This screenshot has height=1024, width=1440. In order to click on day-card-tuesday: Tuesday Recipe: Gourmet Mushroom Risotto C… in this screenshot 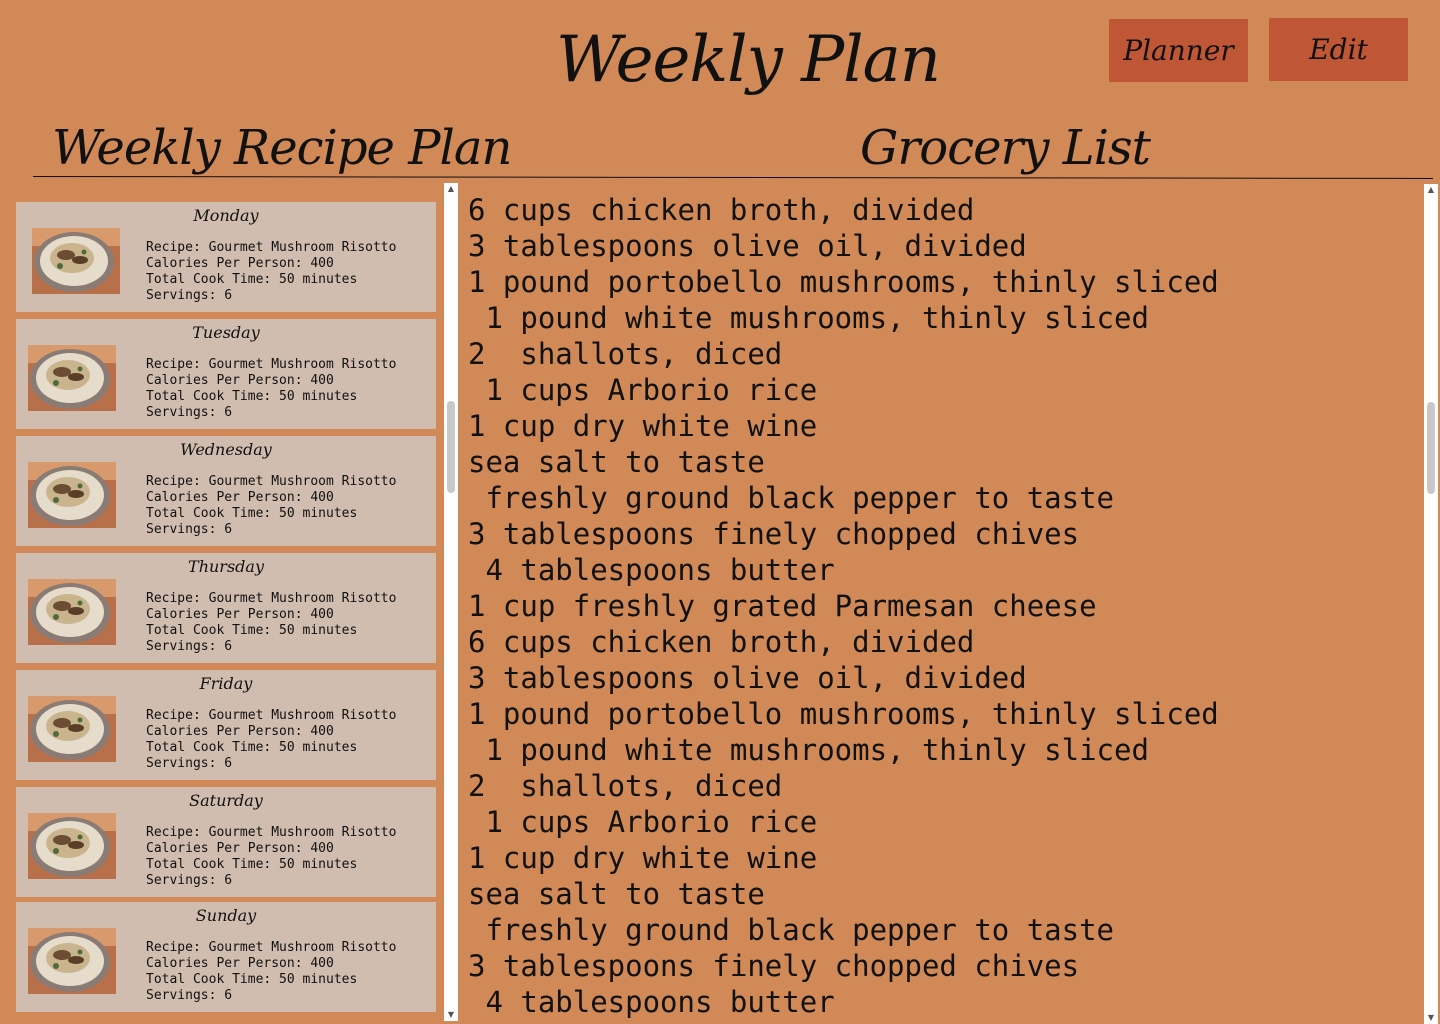, I will do `click(226, 374)`.